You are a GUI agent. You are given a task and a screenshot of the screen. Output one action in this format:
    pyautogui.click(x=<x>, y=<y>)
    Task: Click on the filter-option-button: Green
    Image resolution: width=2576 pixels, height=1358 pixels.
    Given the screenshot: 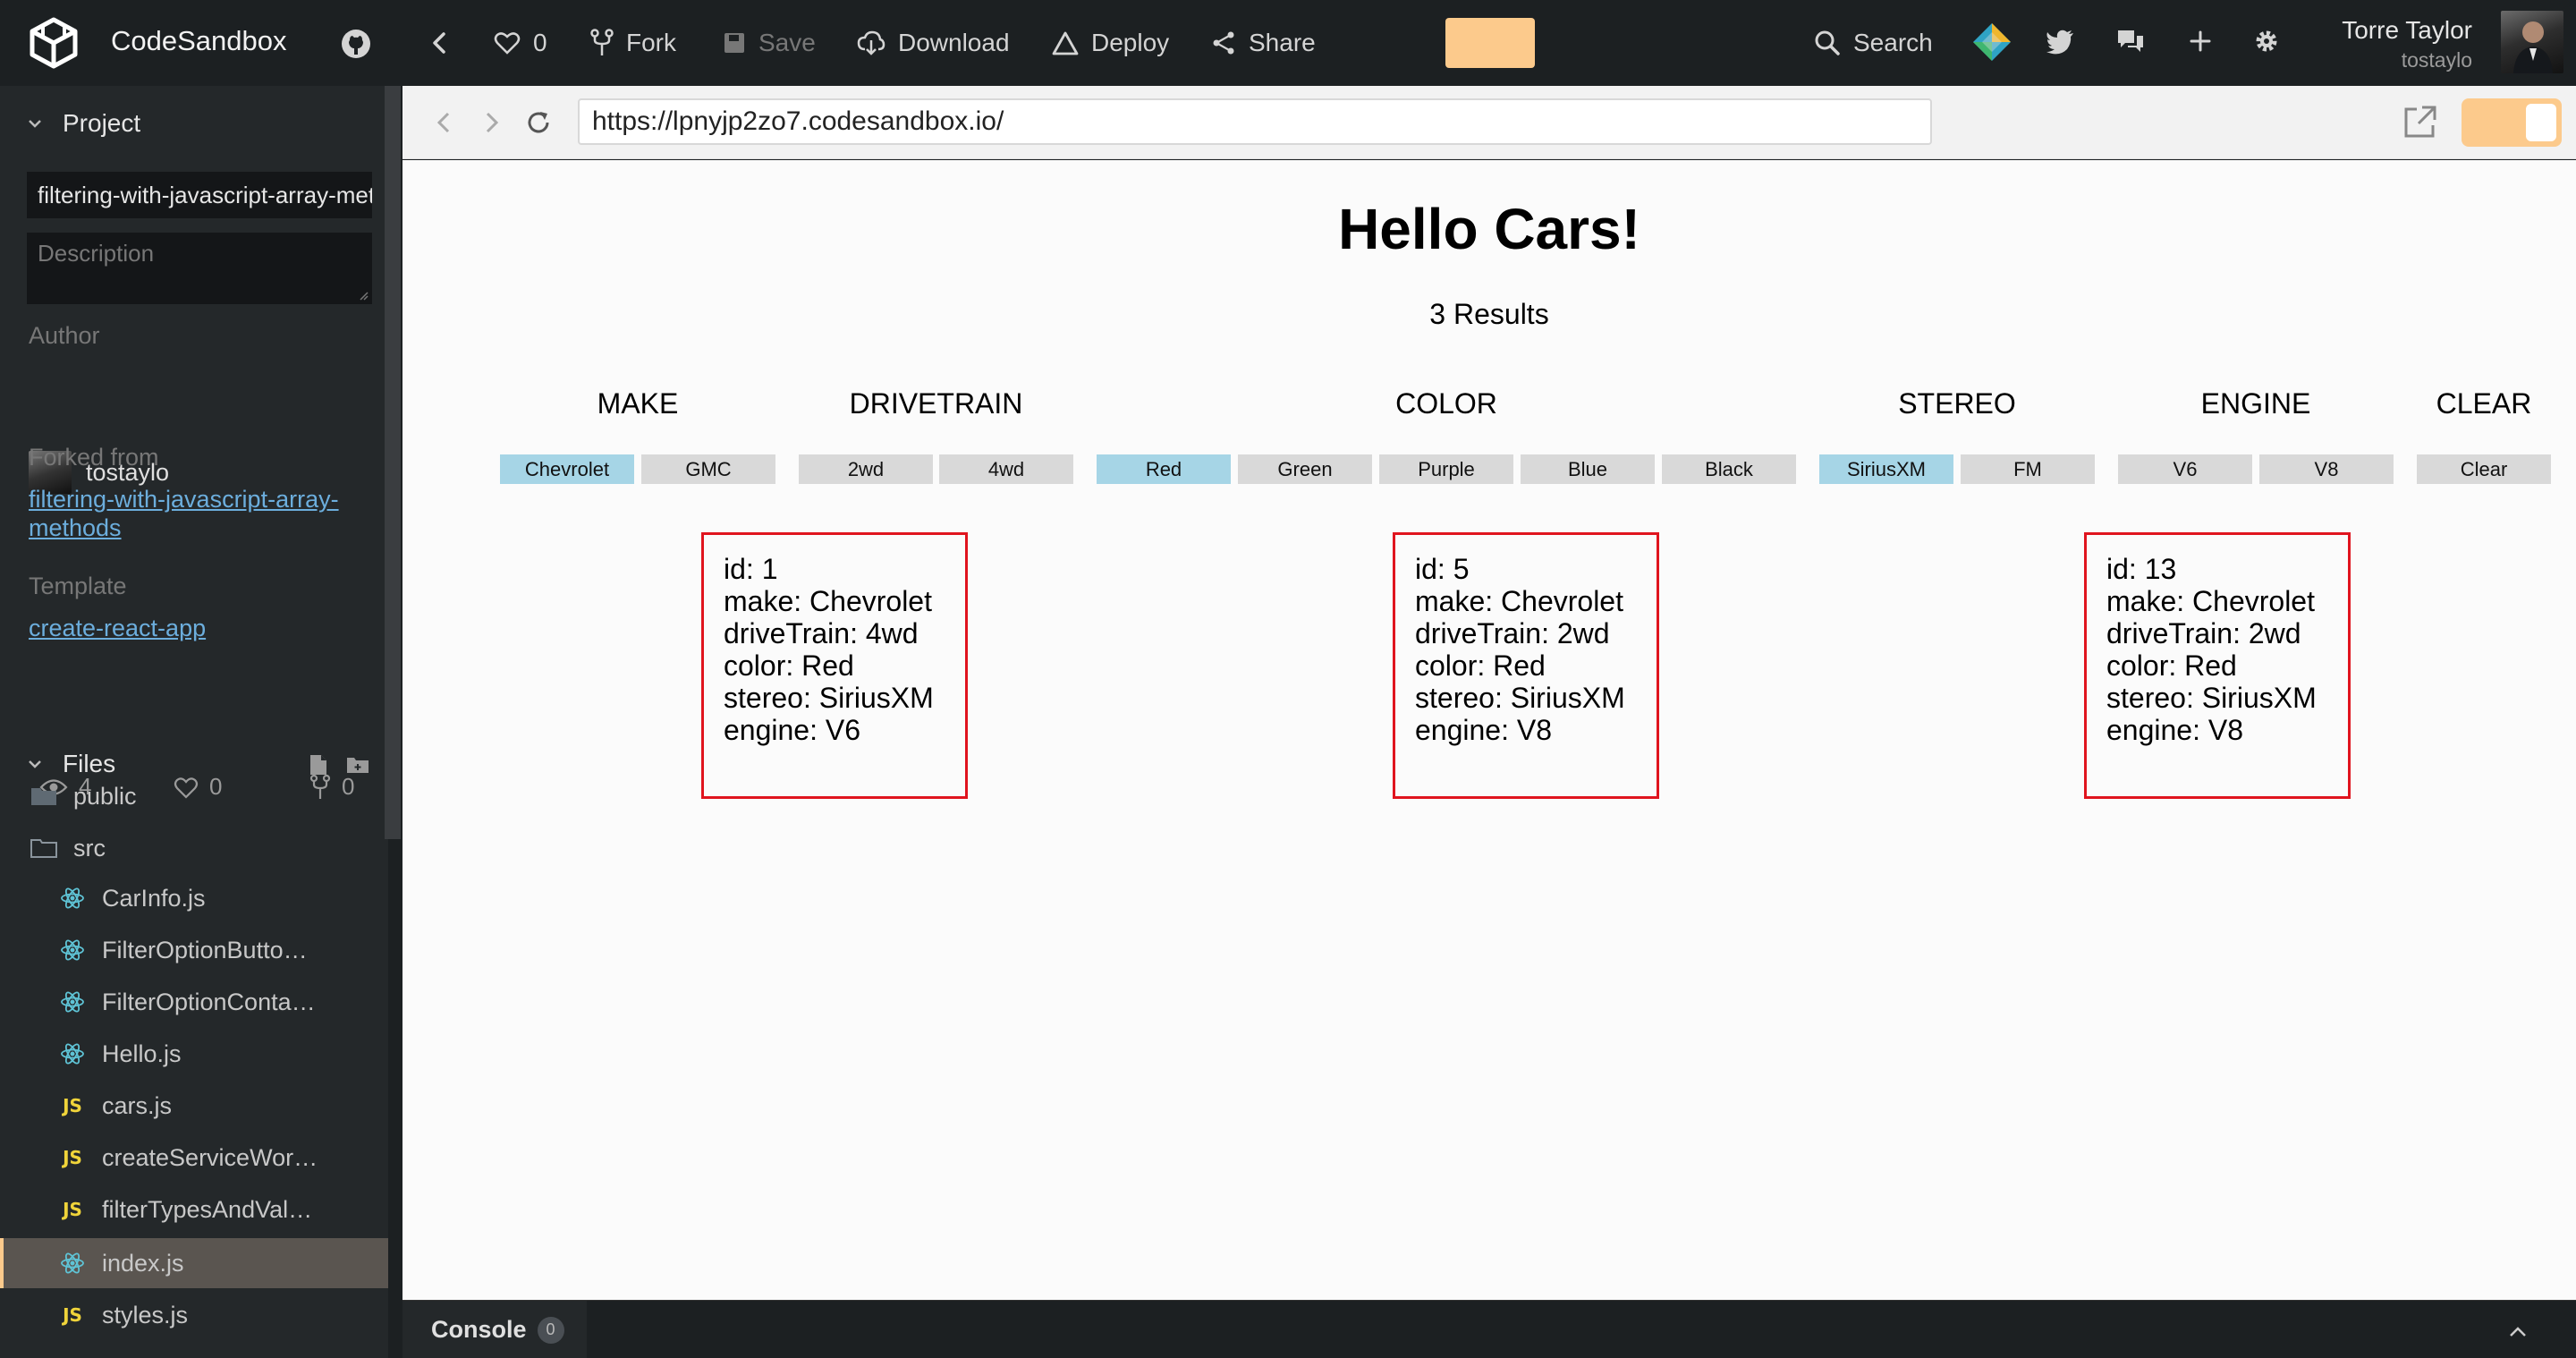 What is the action you would take?
    pyautogui.click(x=1305, y=469)
    